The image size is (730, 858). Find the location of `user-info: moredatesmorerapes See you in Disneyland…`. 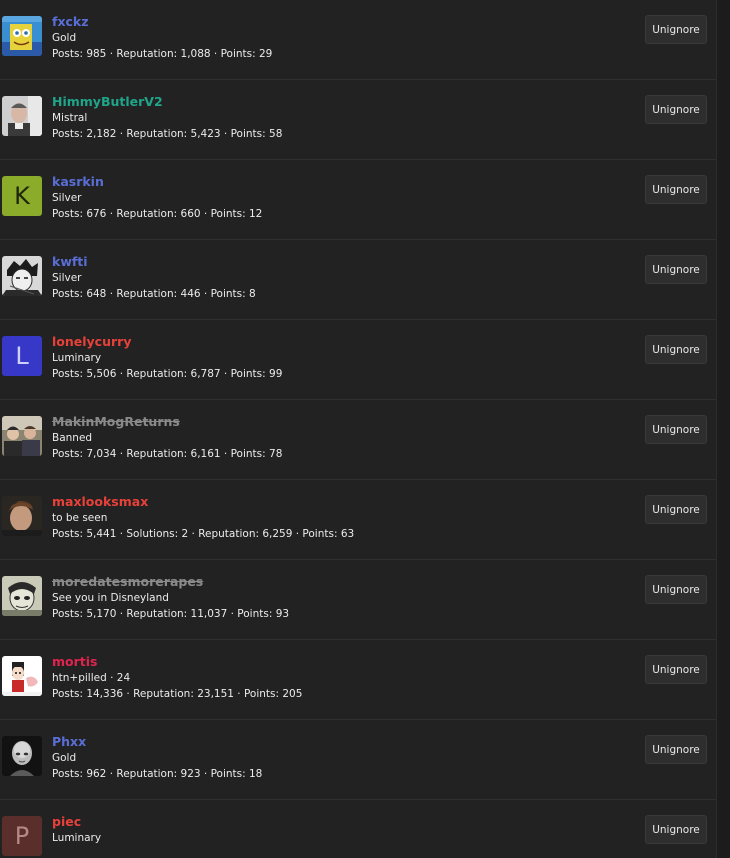

user-info: moredatesmorerapes See you in Disneyland… is located at coordinates (170, 597).